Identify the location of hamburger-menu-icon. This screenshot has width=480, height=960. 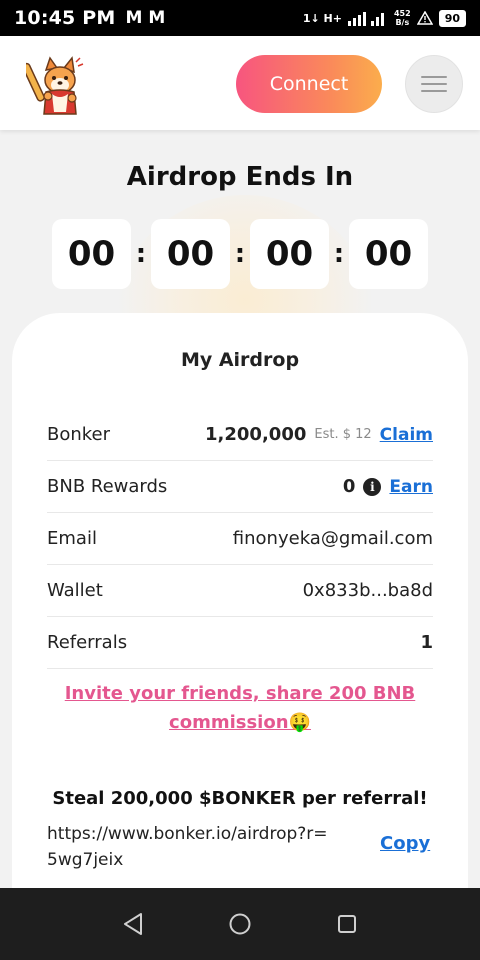
(434, 84).